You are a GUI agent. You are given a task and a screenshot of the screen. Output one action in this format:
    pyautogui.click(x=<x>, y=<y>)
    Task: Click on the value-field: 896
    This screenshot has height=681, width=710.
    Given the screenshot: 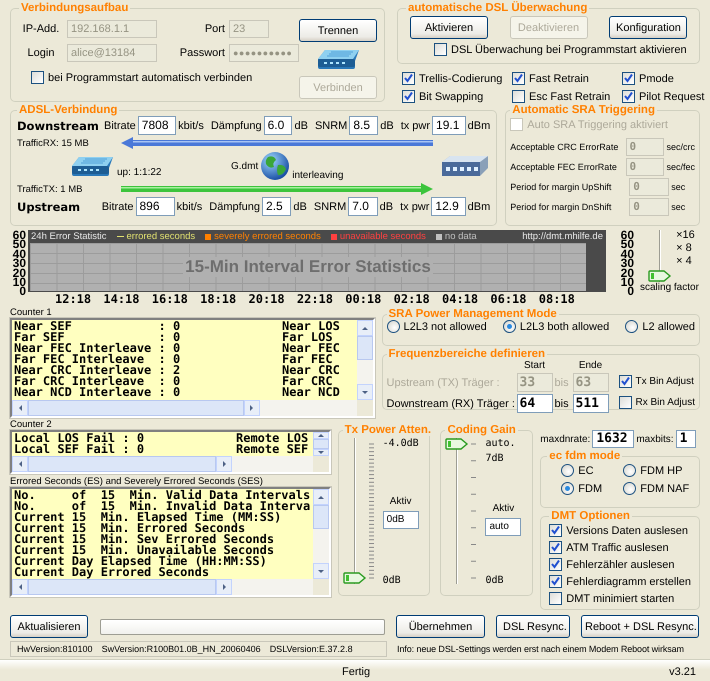 What is the action you would take?
    pyautogui.click(x=155, y=206)
    